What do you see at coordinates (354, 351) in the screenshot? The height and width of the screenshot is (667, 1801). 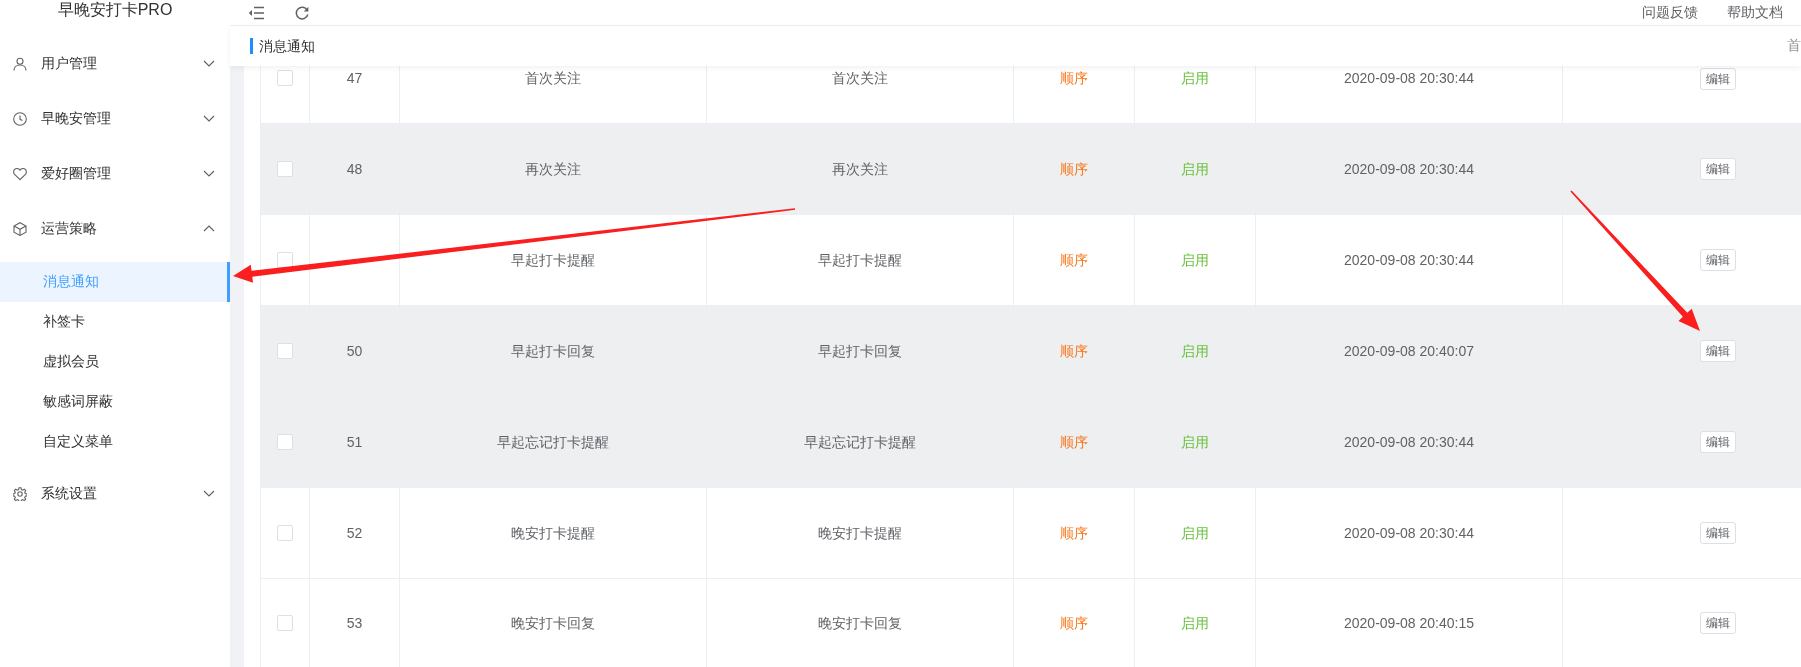 I see `table-cell: 50` at bounding box center [354, 351].